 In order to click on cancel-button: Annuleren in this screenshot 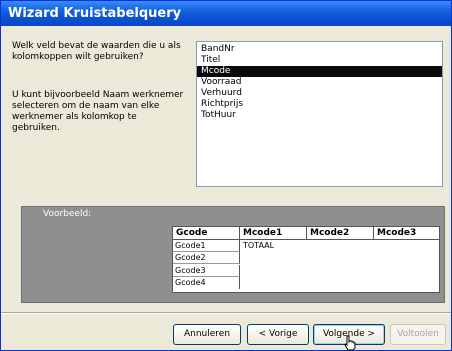, I will do `click(207, 334)`.